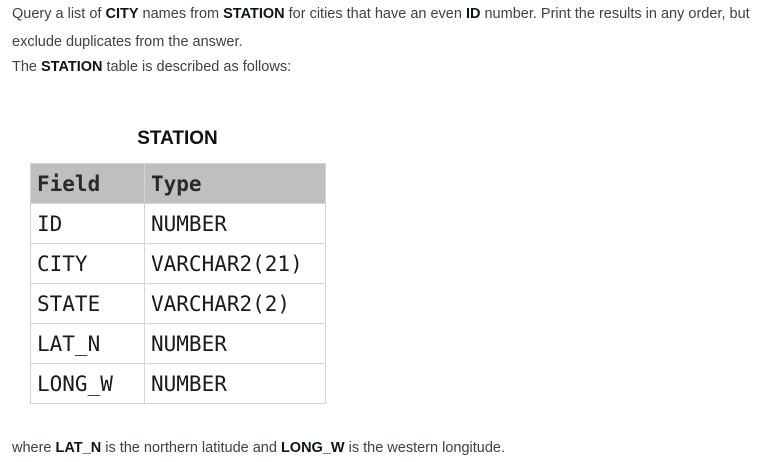 The image size is (770, 462). What do you see at coordinates (87, 383) in the screenshot?
I see `field-cell: LONG_W` at bounding box center [87, 383].